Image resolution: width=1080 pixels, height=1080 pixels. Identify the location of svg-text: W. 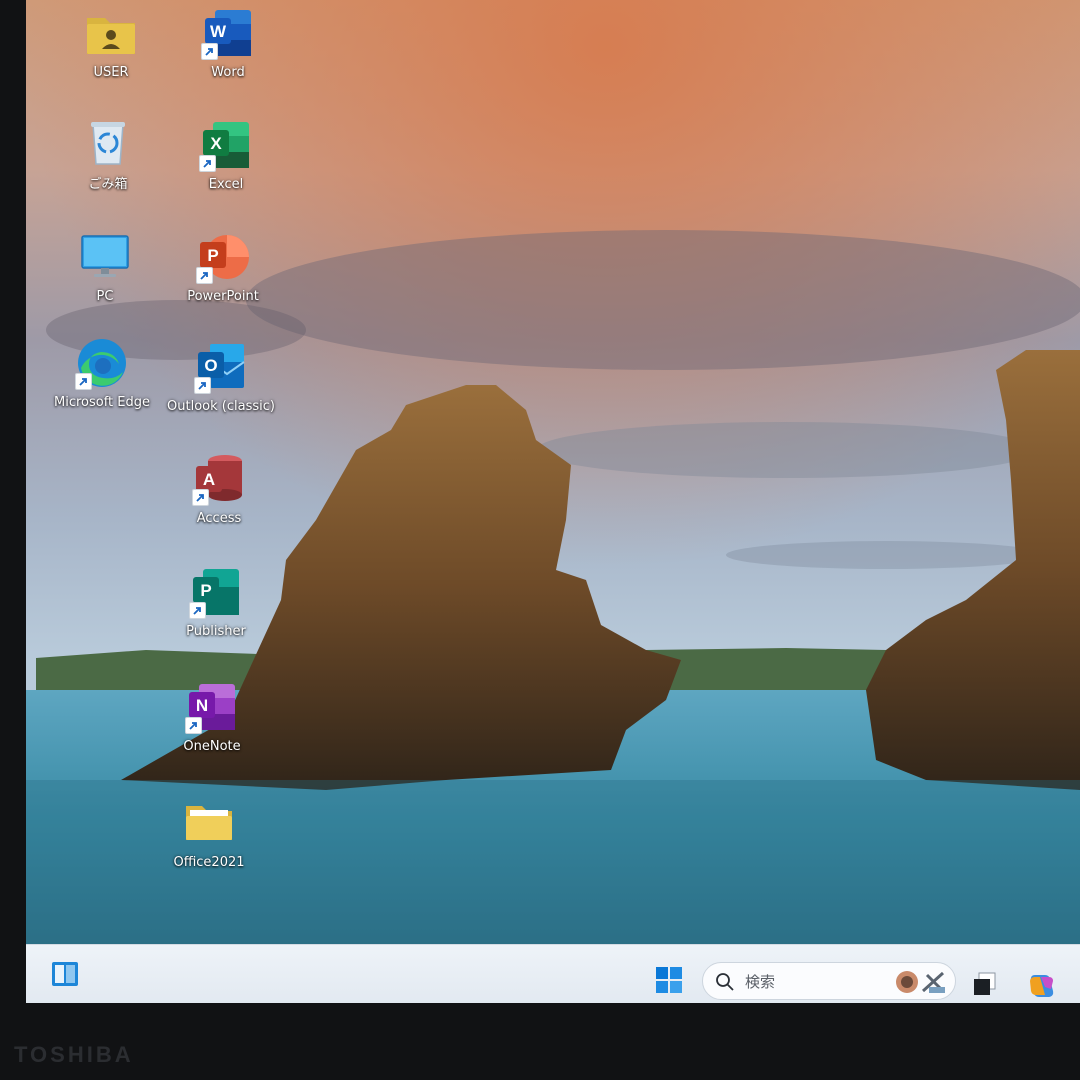
(218, 31).